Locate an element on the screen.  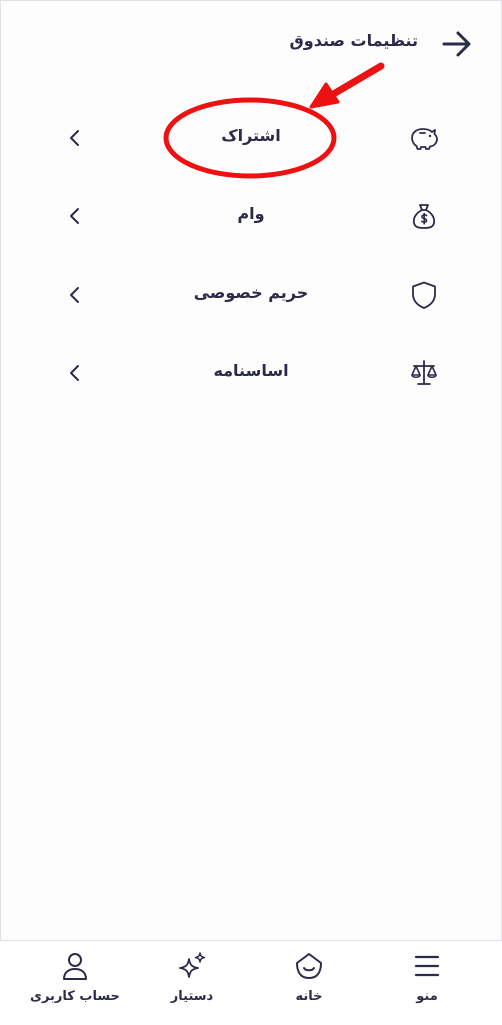
nav-label: حساب کاربری is located at coordinates (75, 996).